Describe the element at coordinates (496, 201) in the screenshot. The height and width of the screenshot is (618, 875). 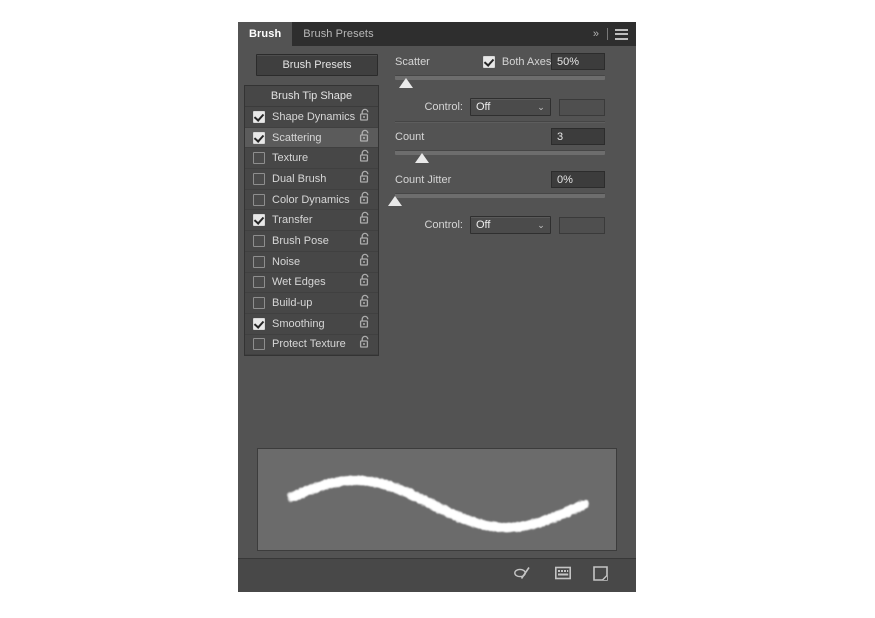
I see `count-jitter-slider` at that location.